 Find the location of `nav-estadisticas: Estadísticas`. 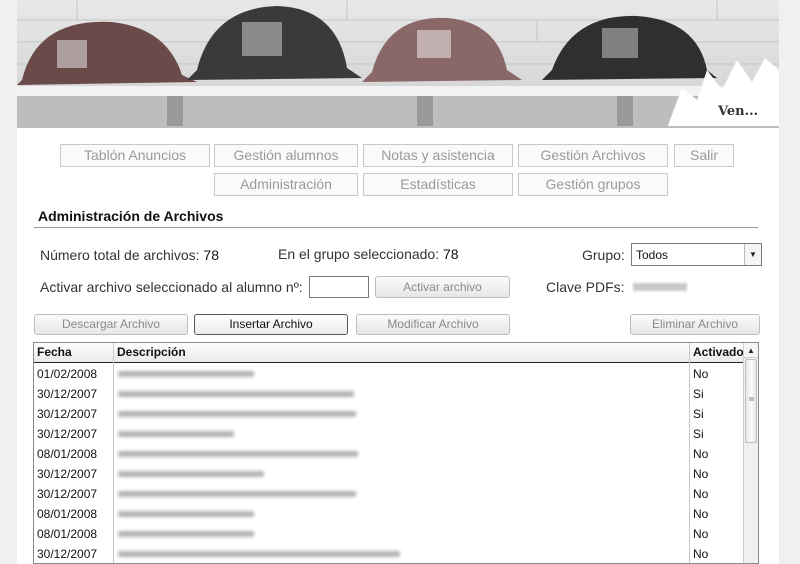

nav-estadisticas: Estadísticas is located at coordinates (438, 184).